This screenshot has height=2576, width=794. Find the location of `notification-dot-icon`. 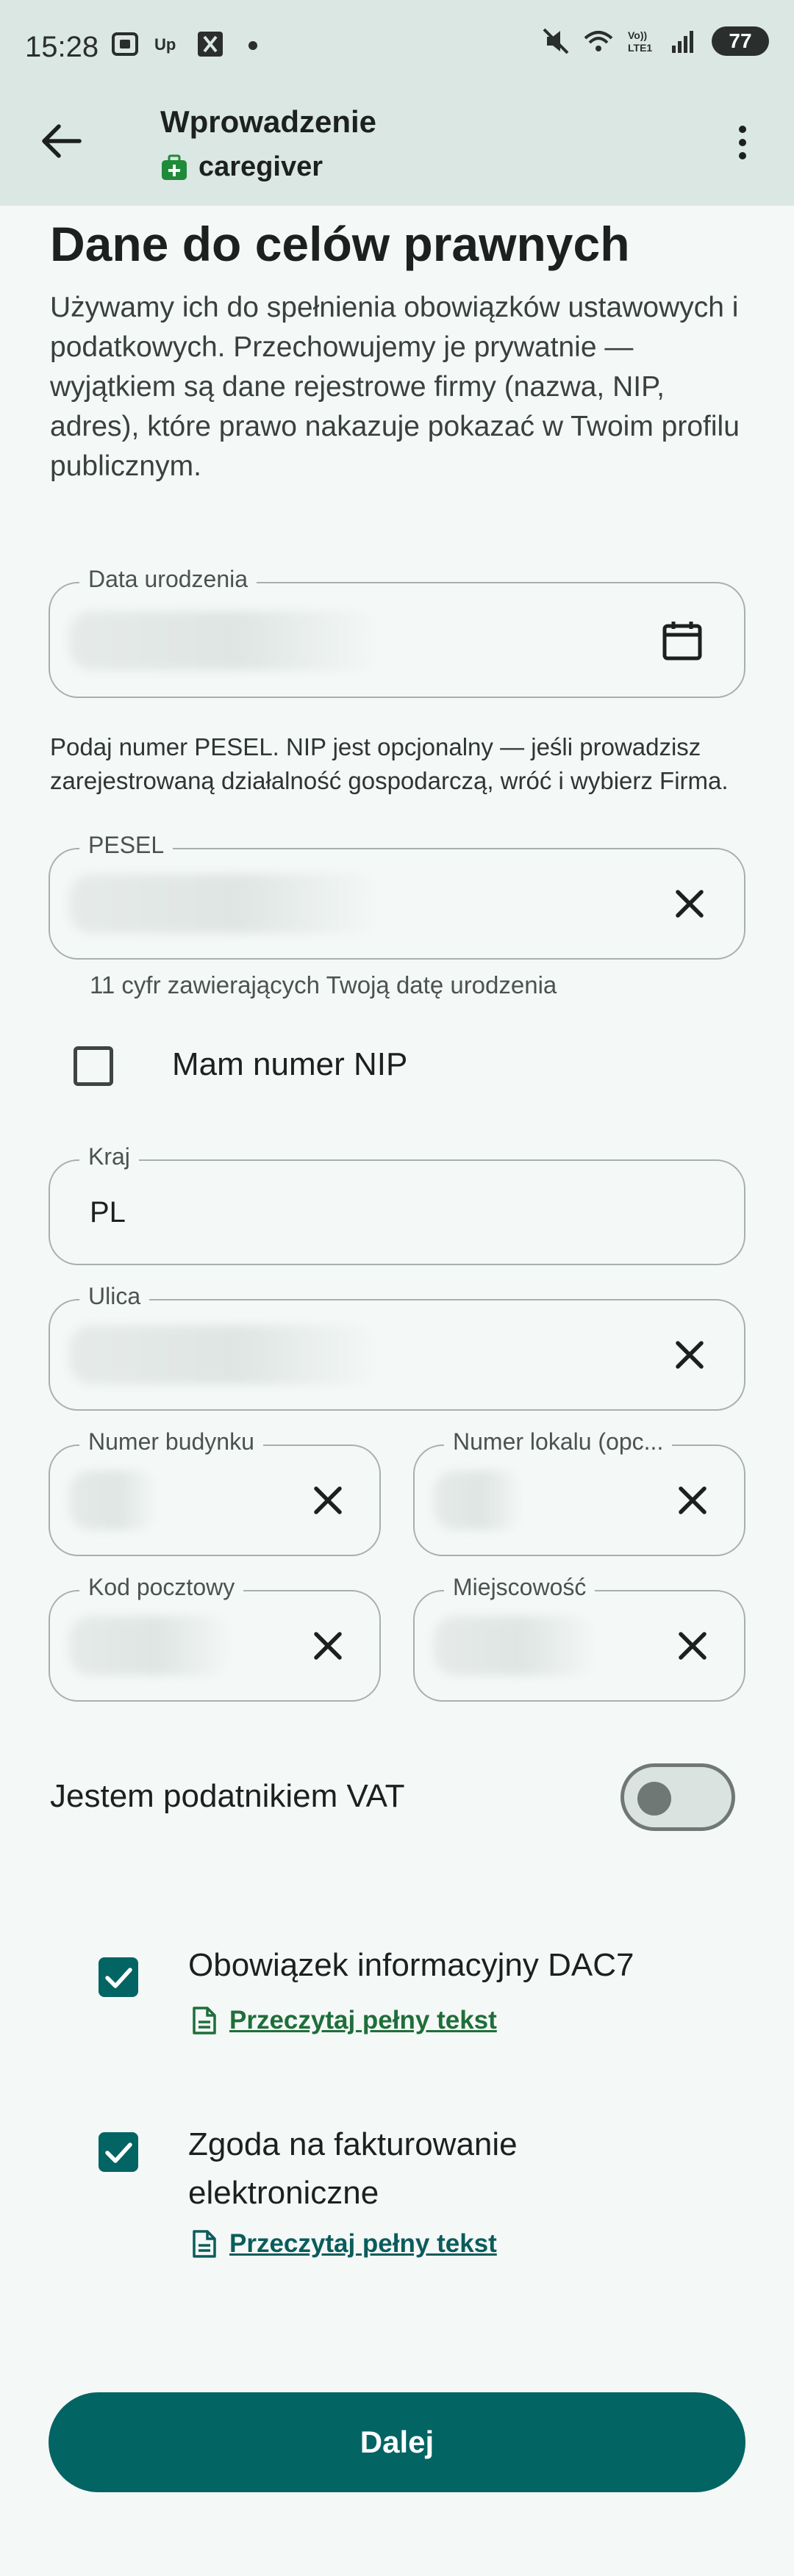

notification-dot-icon is located at coordinates (252, 45).